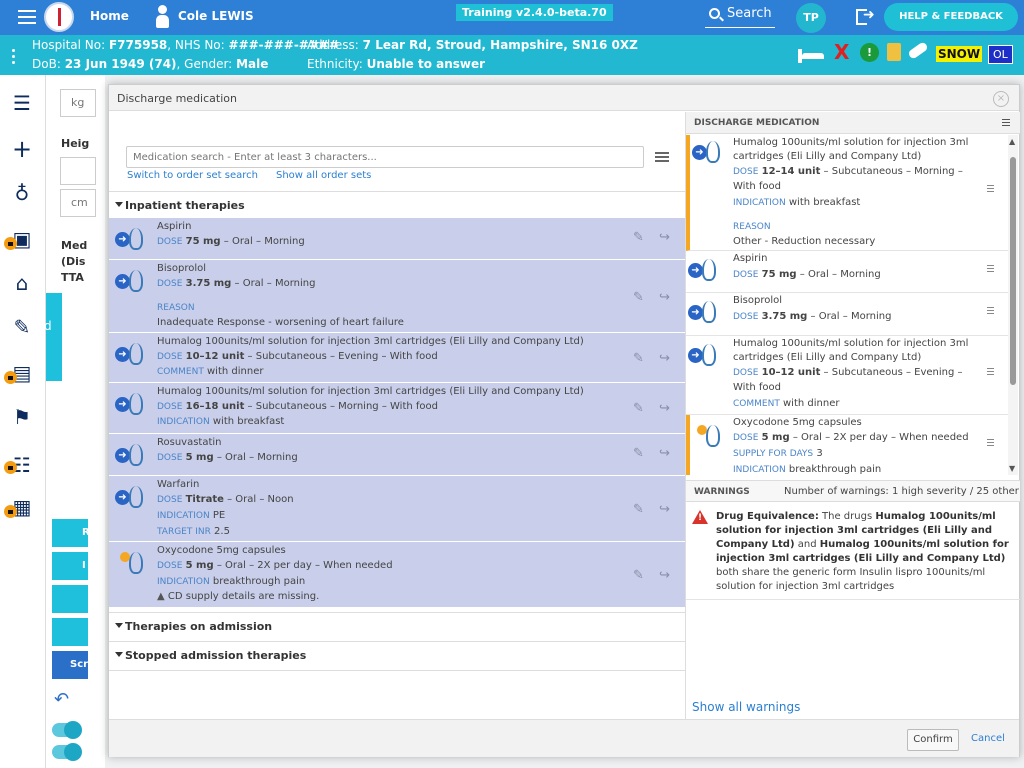  What do you see at coordinates (27, 17) in the screenshot?
I see `menu-icon` at bounding box center [27, 17].